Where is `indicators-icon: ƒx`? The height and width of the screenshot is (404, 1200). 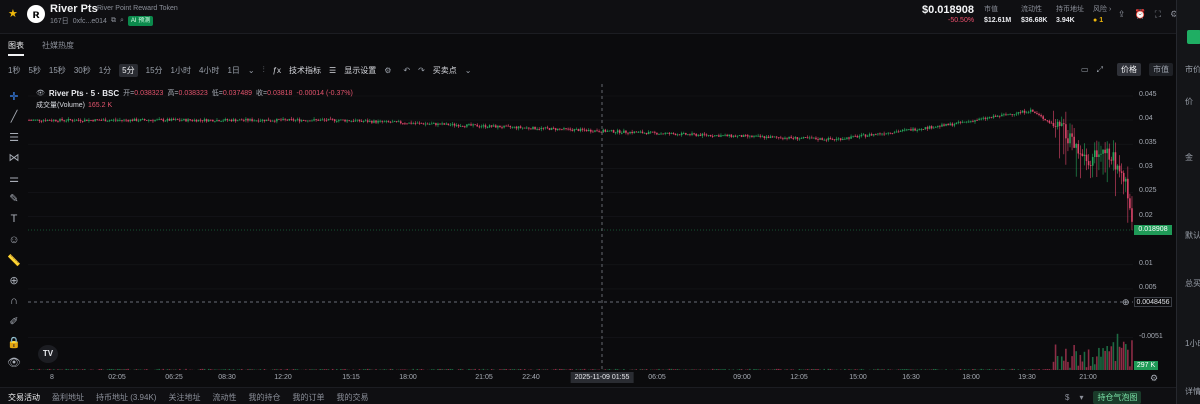
indicators-icon: ƒx is located at coordinates (277, 70).